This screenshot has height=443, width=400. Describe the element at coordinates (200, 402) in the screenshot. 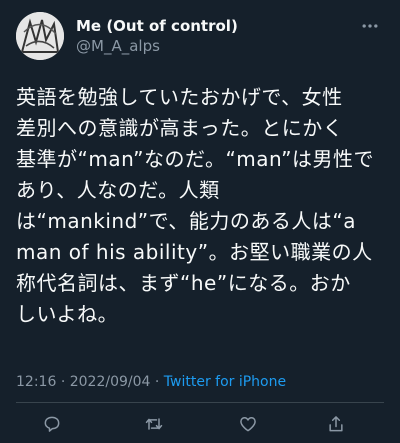

I see `divider` at that location.